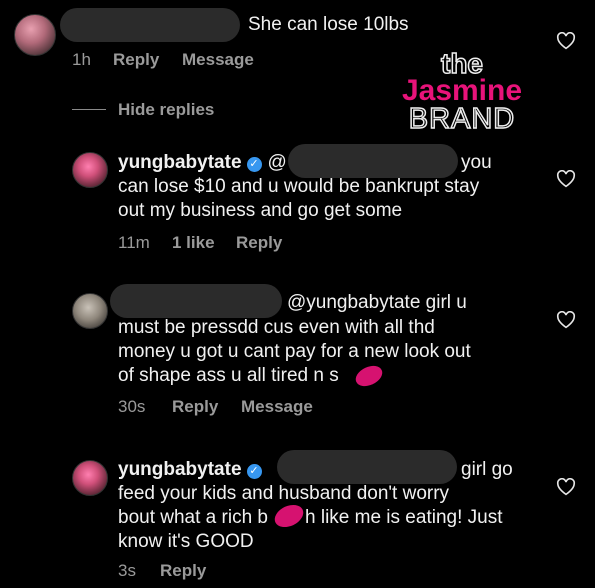 The width and height of the screenshot is (595, 588). I want to click on reply-time: 30s, so click(132, 406).